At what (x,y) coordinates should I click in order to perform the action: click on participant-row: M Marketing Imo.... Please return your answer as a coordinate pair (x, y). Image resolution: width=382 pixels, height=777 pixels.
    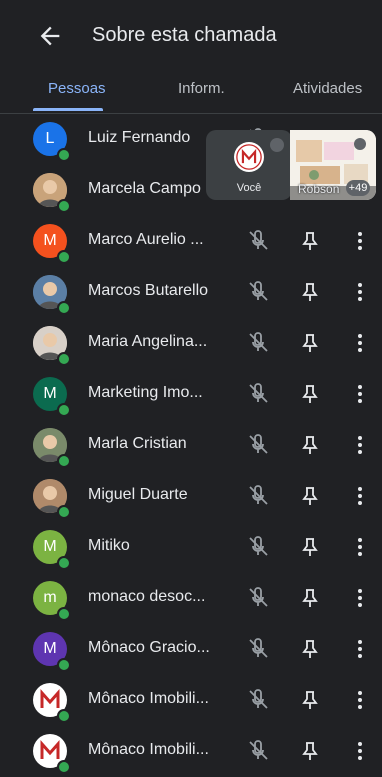
    Looking at the image, I should click on (191, 394).